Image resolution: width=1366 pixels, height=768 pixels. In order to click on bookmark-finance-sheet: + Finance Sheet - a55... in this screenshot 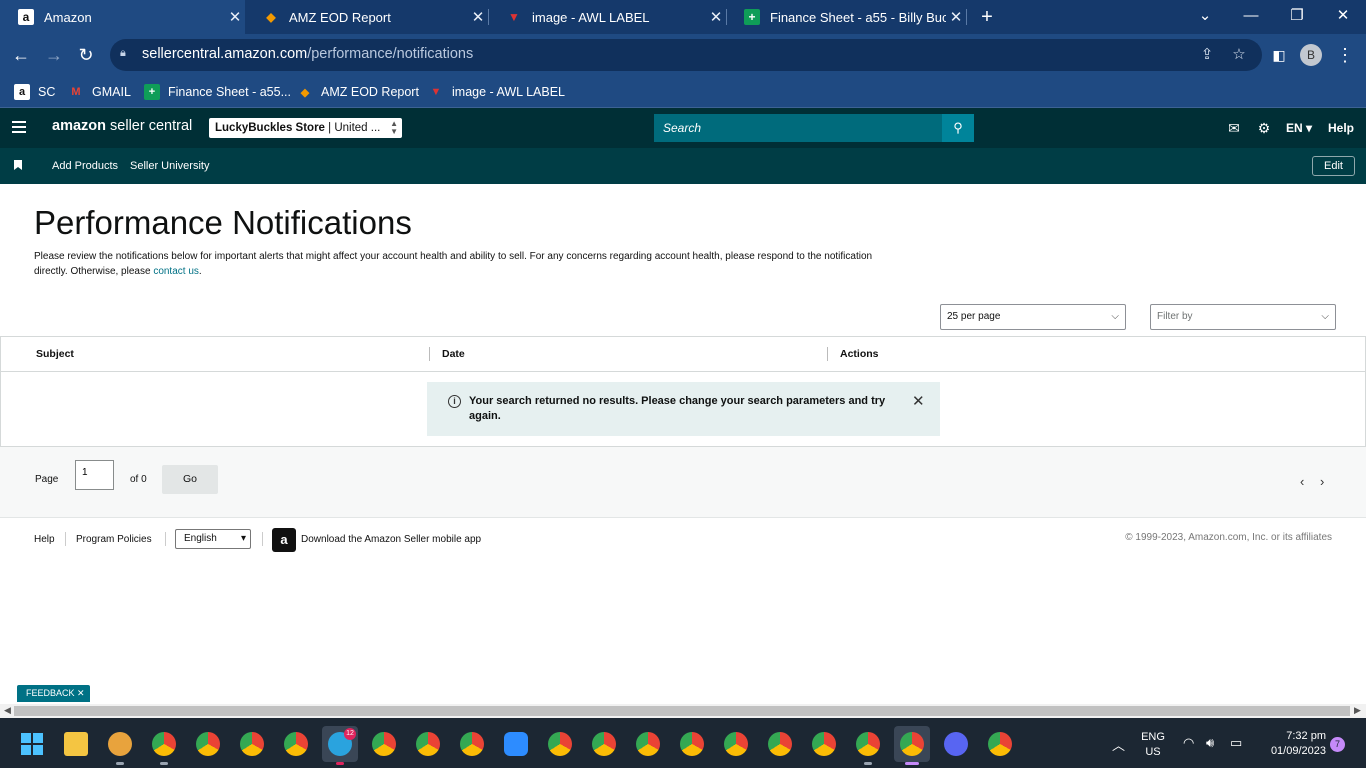, I will do `click(217, 92)`.